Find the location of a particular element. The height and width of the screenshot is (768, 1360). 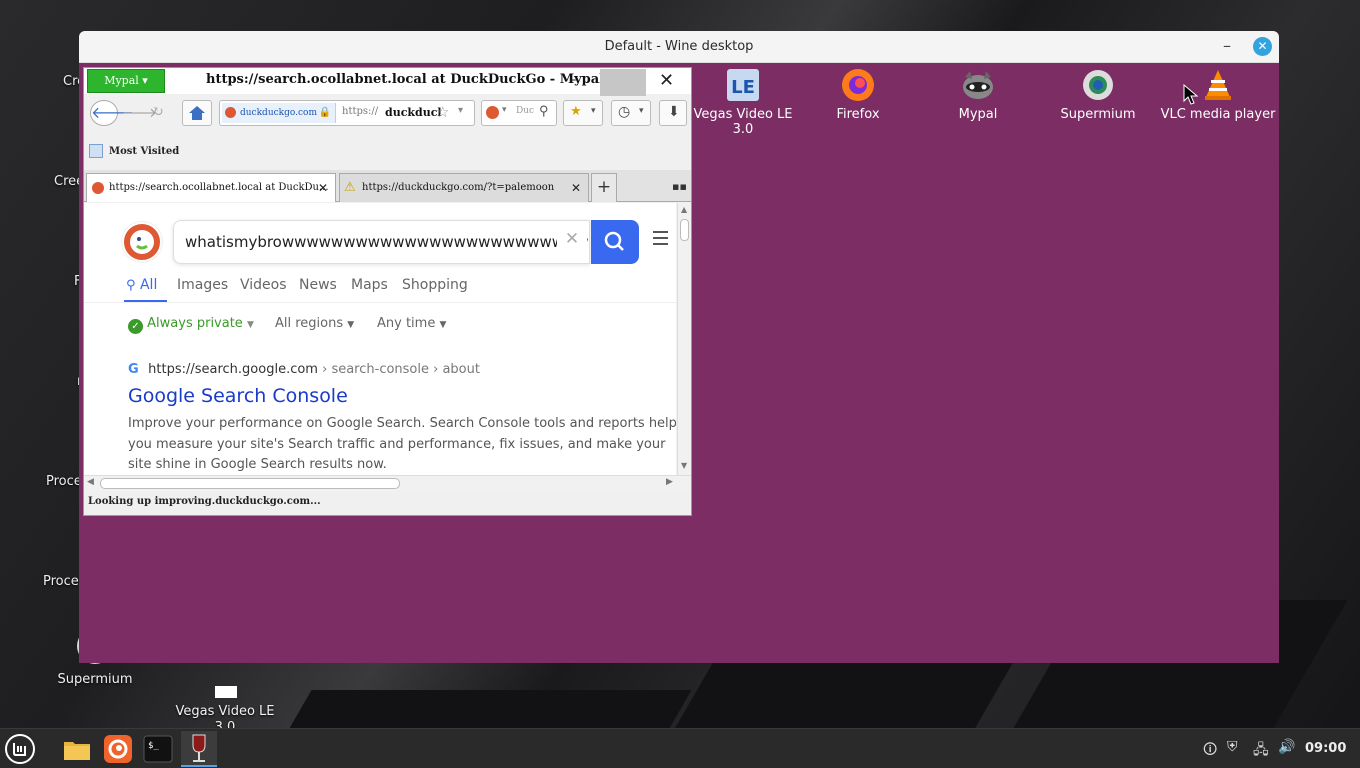

shield-icon: ⛨ is located at coordinates (1232, 747).